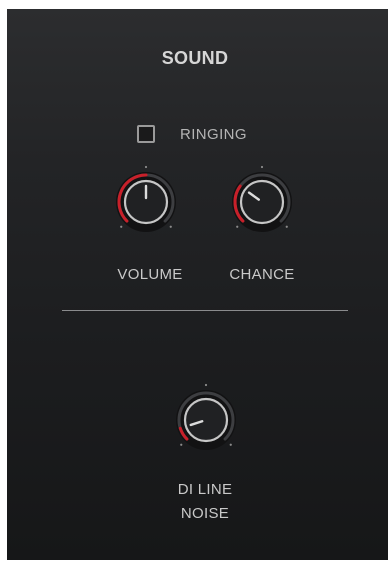 The width and height of the screenshot is (390, 563). I want to click on chance-label: CHANCE, so click(262, 274).